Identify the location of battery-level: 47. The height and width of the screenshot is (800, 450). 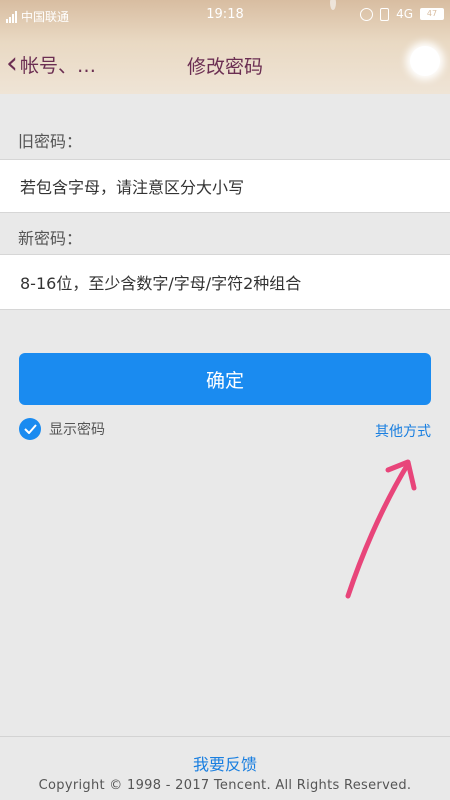
(432, 13).